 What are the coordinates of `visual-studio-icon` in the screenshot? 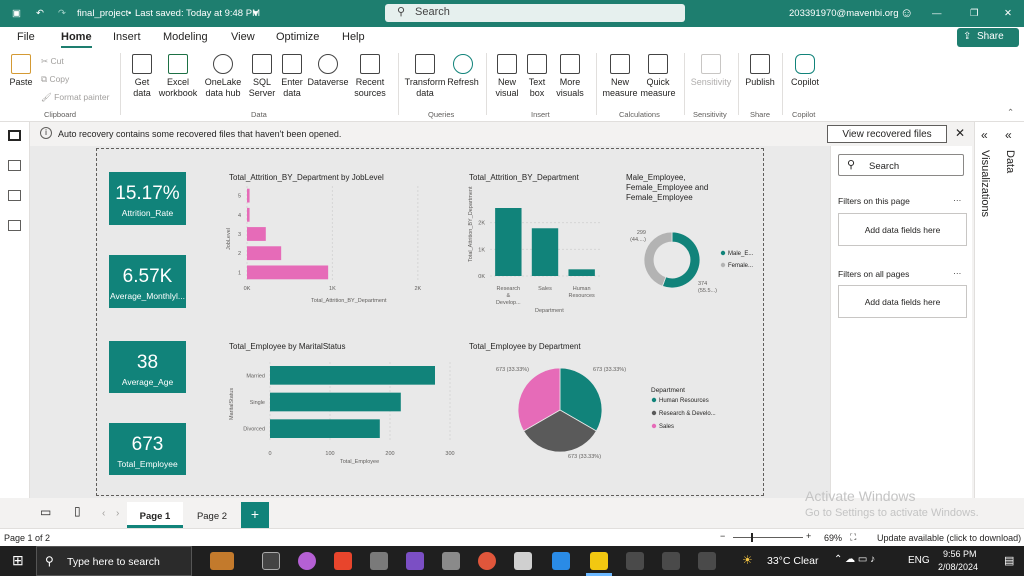 It's located at (415, 561).